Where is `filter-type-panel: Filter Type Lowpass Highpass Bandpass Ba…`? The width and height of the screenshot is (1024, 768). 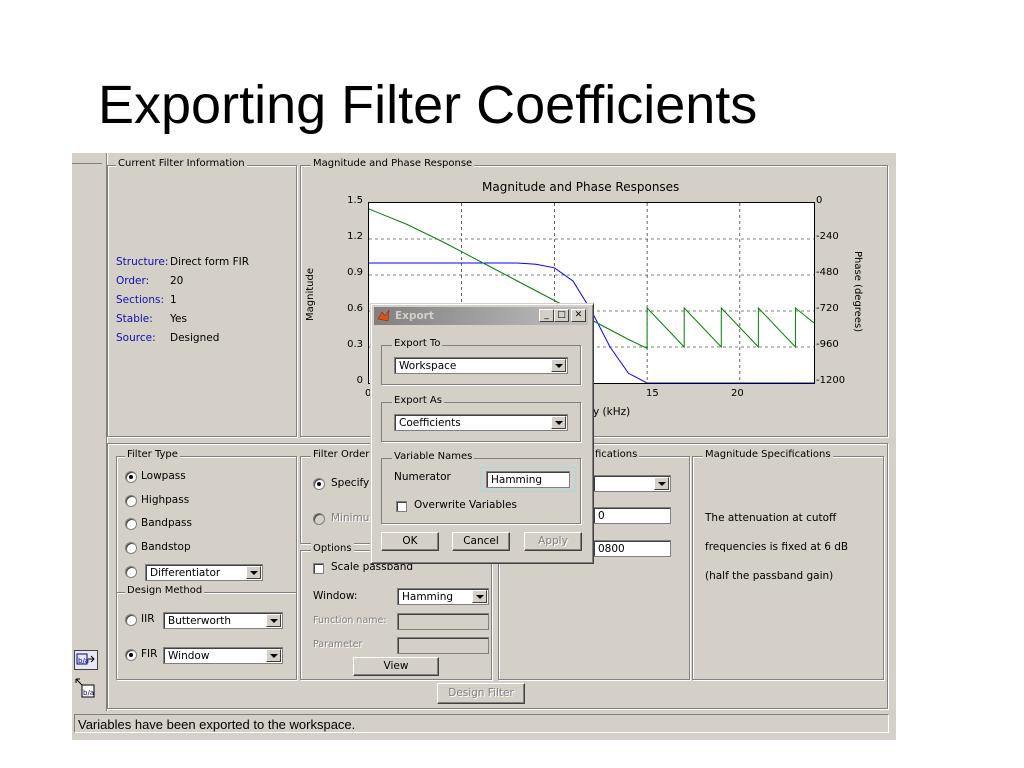 filter-type-panel: Filter Type Lowpass Highpass Bandpass Ba… is located at coordinates (206, 564).